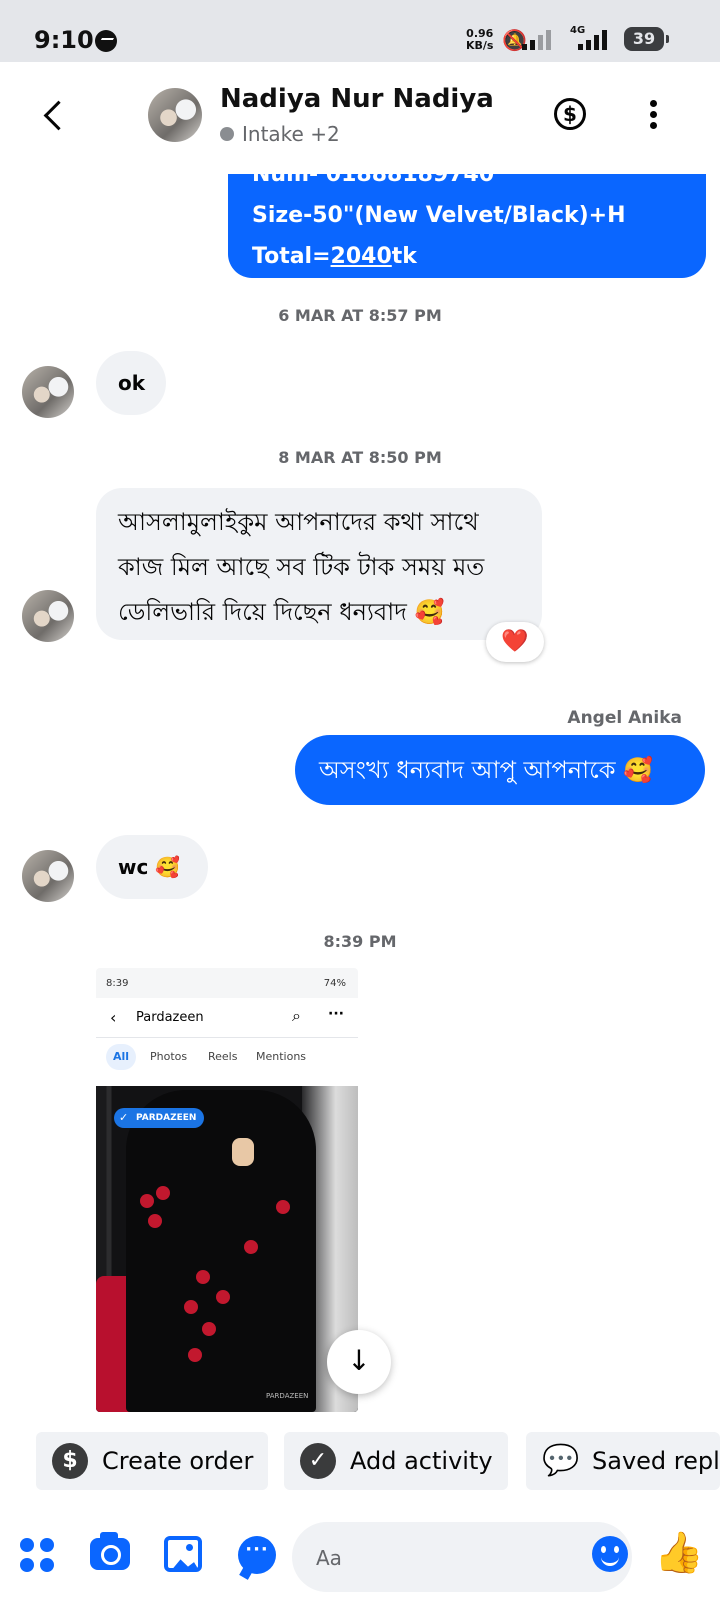  What do you see at coordinates (152, 867) in the screenshot?
I see `incoming-message: wc 🥰` at bounding box center [152, 867].